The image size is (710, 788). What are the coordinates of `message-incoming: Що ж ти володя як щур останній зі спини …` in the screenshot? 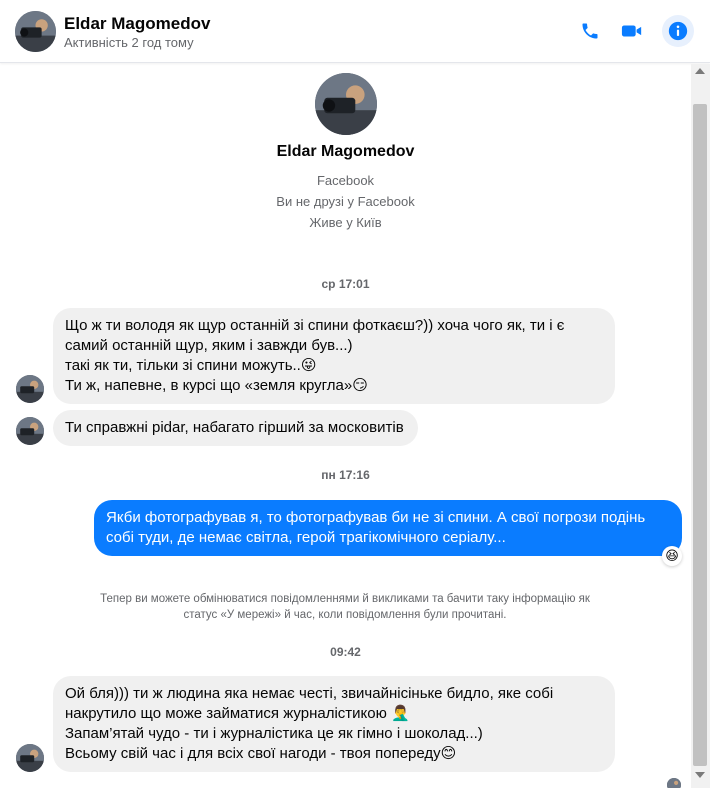 It's located at (334, 356).